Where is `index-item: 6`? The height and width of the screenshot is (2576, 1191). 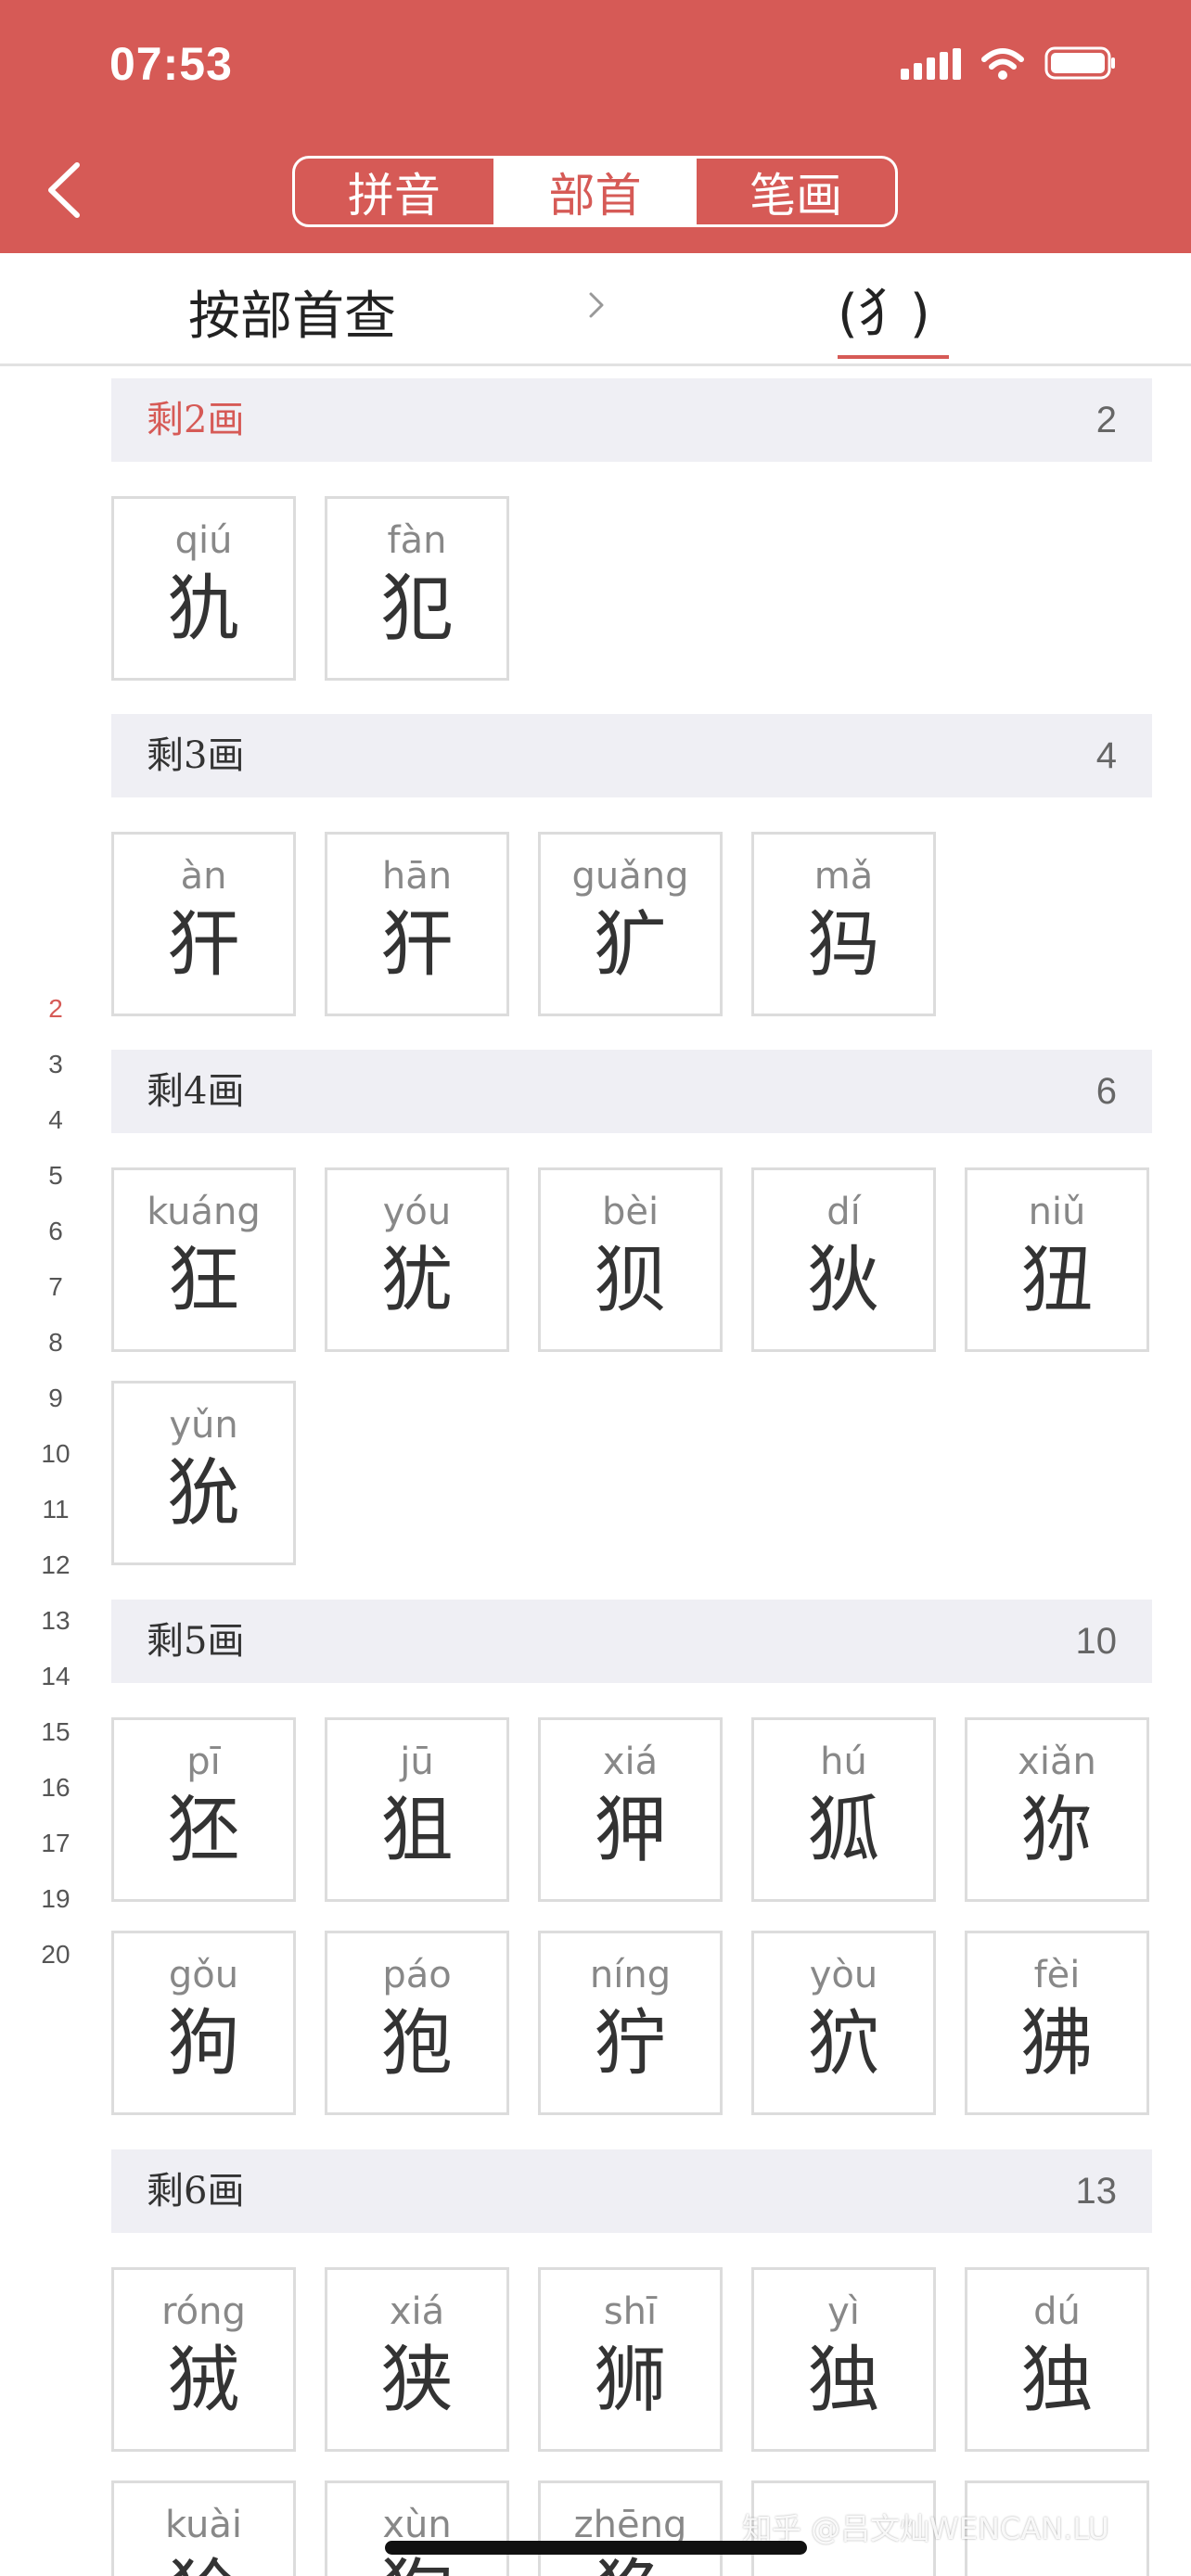
index-item: 6 is located at coordinates (55, 1231).